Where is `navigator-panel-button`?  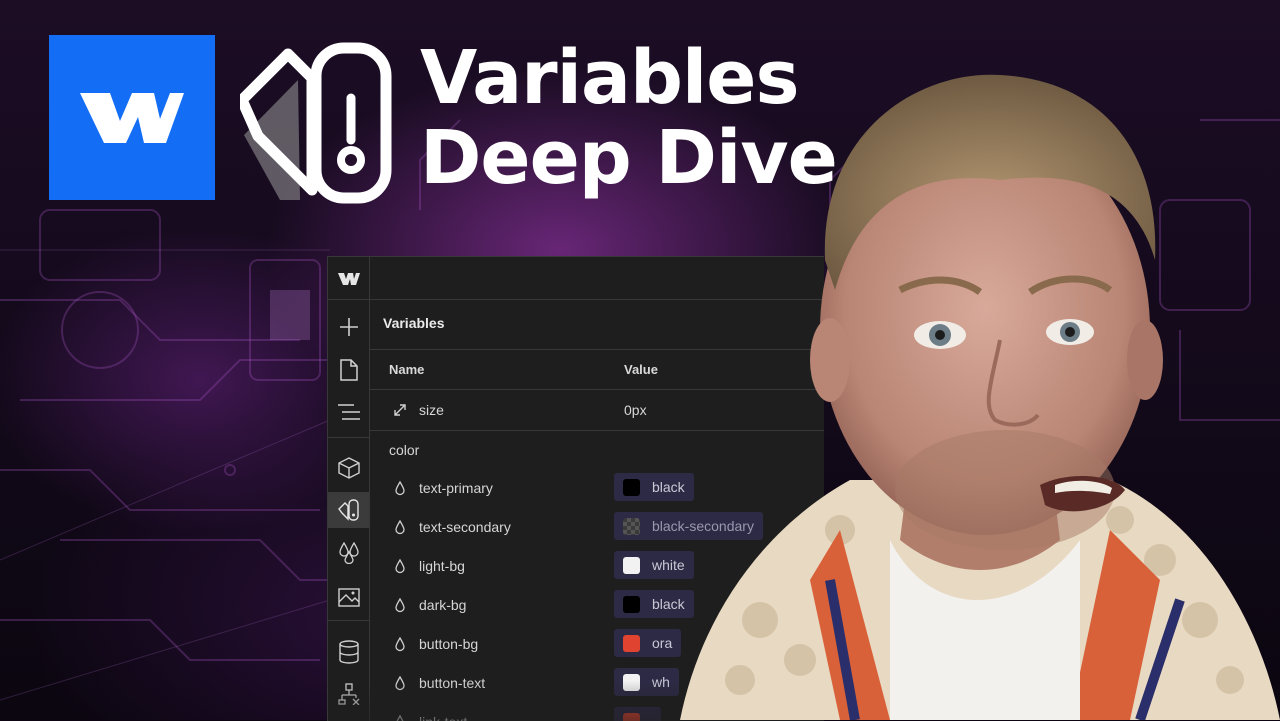
navigator-panel-button is located at coordinates (348, 412).